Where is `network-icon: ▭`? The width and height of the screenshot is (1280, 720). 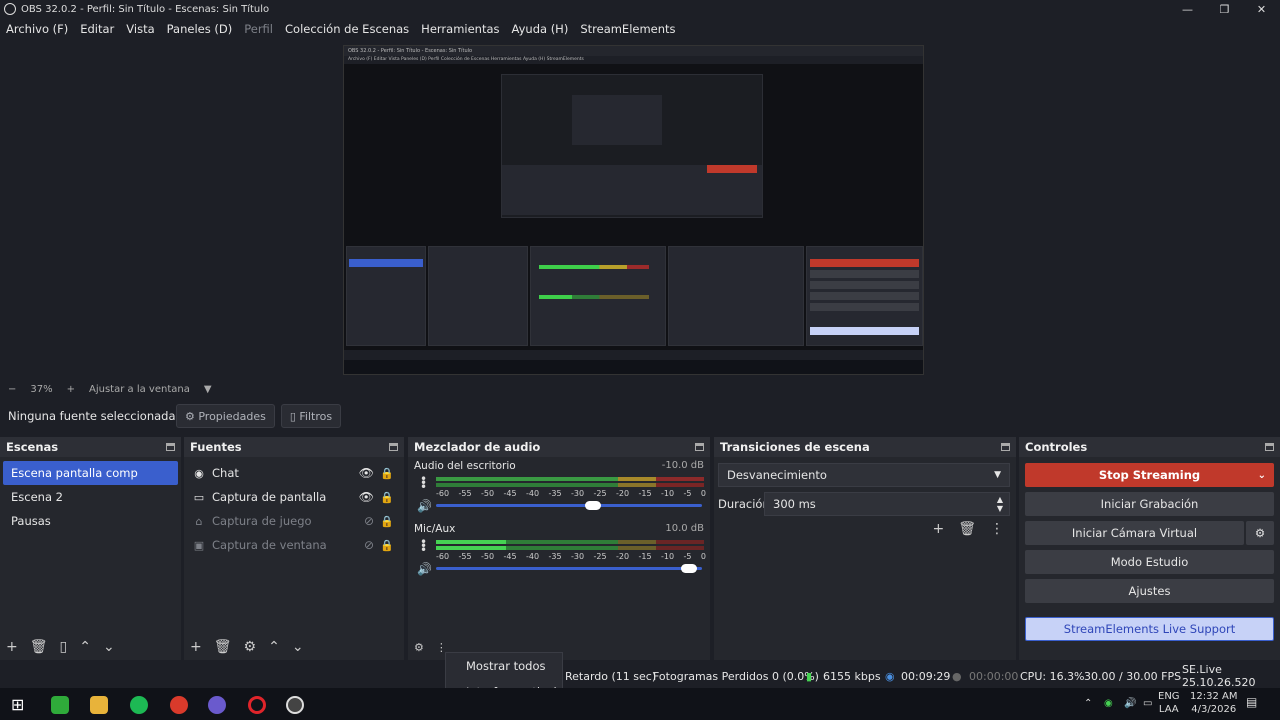
network-icon: ▭ is located at coordinates (1147, 703).